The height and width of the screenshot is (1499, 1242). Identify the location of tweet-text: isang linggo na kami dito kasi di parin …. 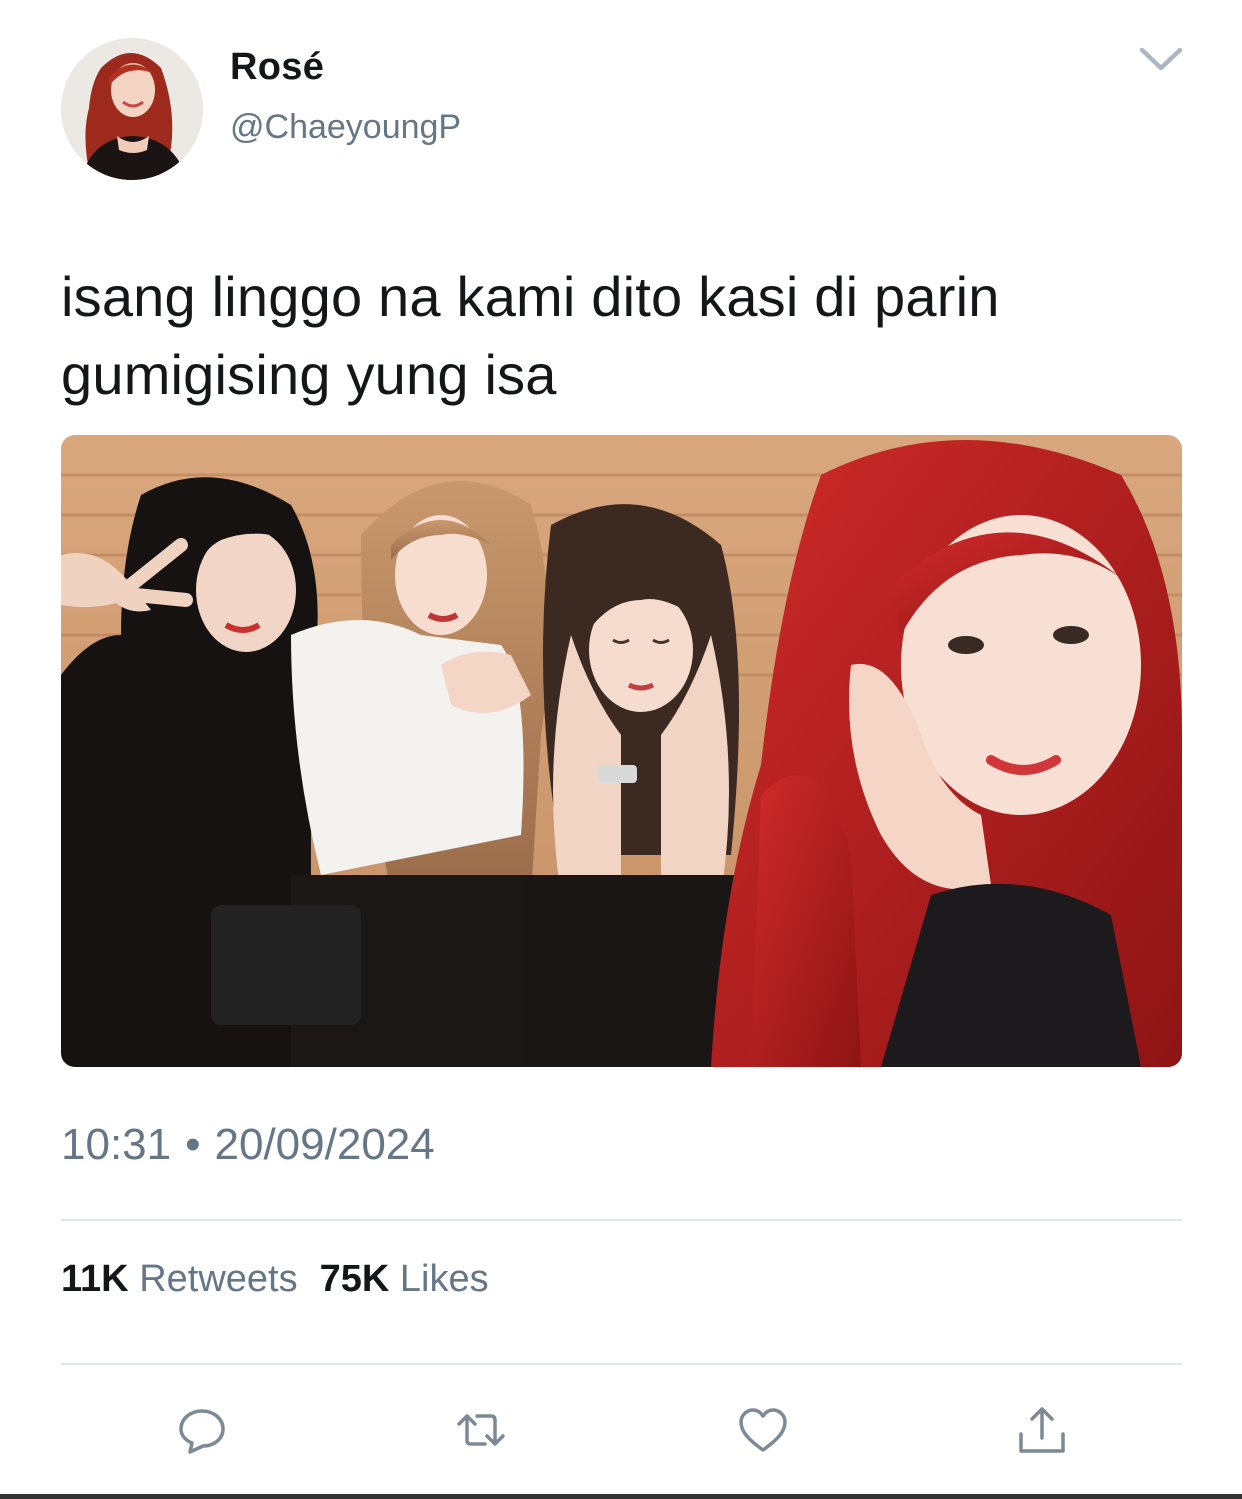
(621, 336).